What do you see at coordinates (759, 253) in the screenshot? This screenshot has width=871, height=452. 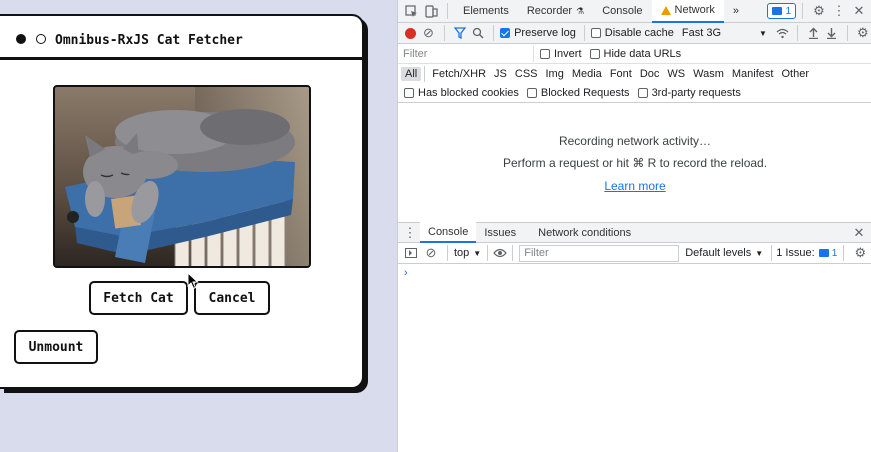 I see `levels-chevron-icon: ▼` at bounding box center [759, 253].